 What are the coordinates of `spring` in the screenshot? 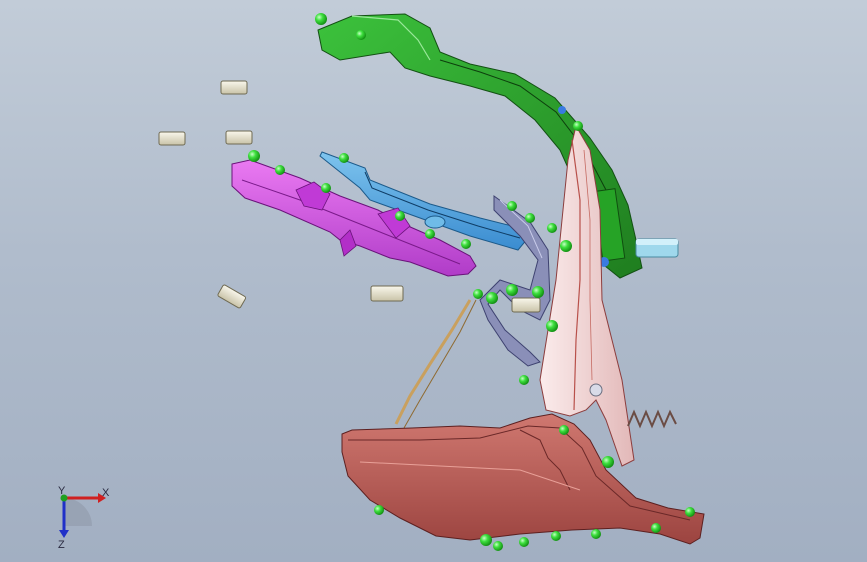 It's located at (652, 419).